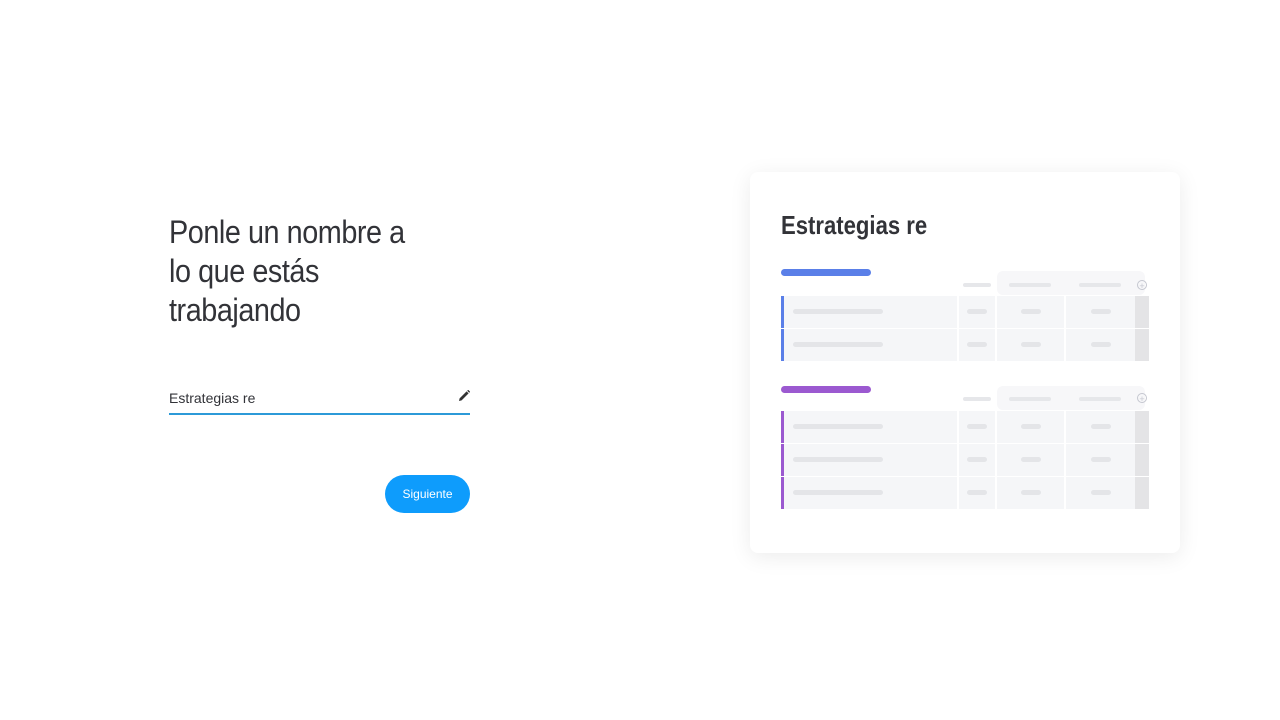 The width and height of the screenshot is (1280, 720). What do you see at coordinates (235, 310) in the screenshot?
I see `heading-line-3: trabajando` at bounding box center [235, 310].